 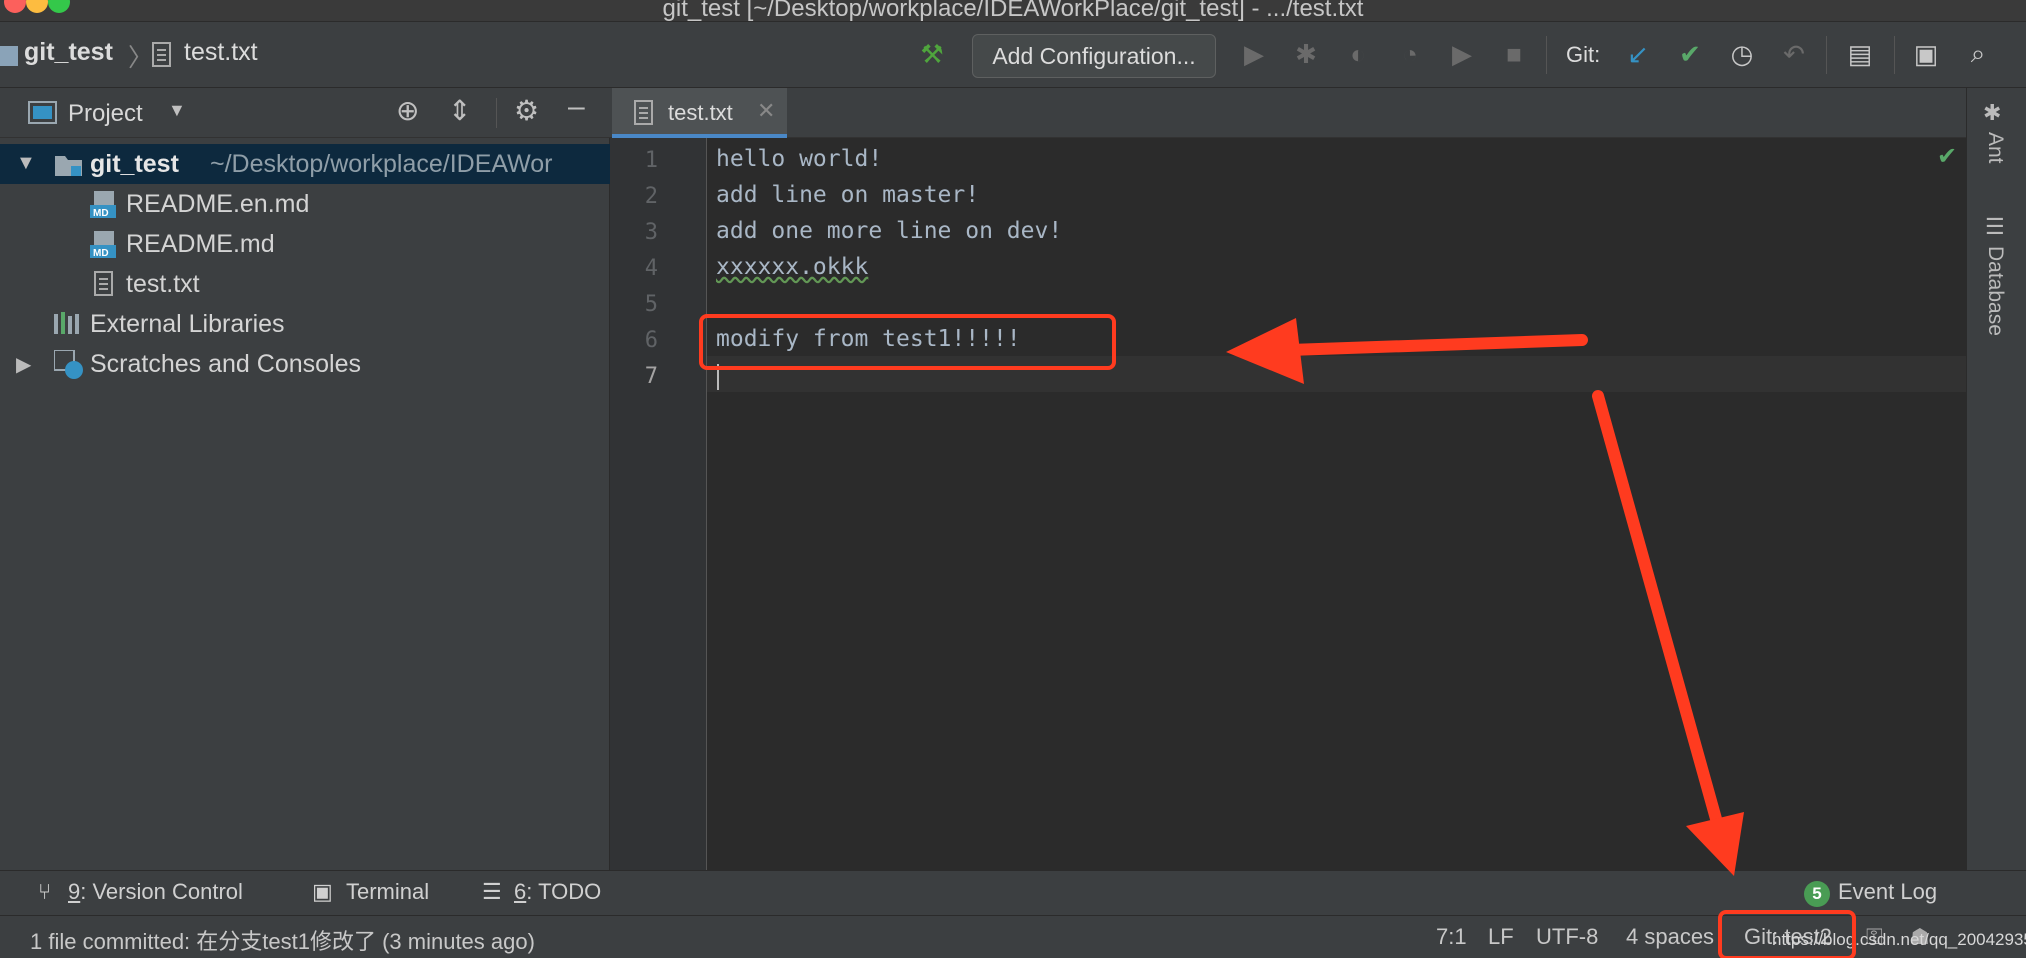 I want to click on annotation-arrows, so click(x=1485, y=597).